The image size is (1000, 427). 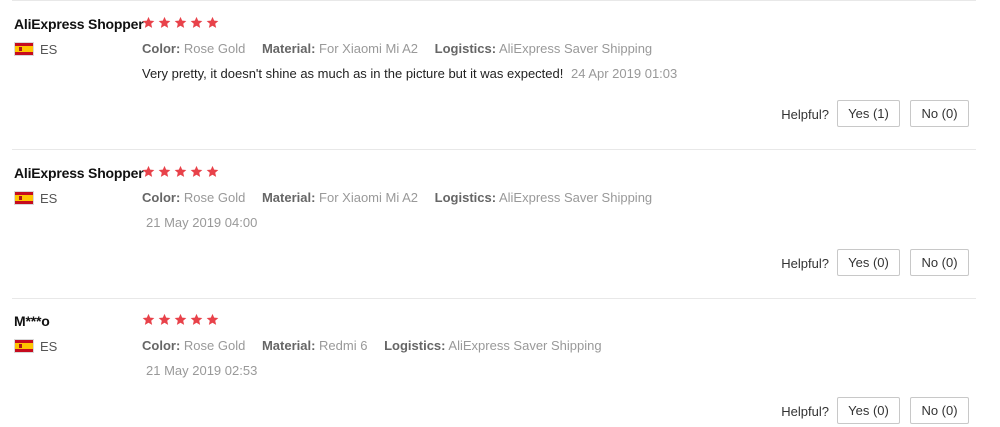 What do you see at coordinates (624, 73) in the screenshot?
I see `review-date: 24 Apr 2019 01:03` at bounding box center [624, 73].